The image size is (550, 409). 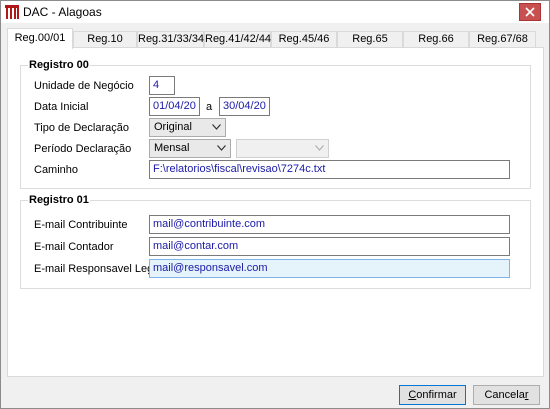 What do you see at coordinates (329, 224) in the screenshot?
I see `email-contribuinte-input: mail@contribuinte.com` at bounding box center [329, 224].